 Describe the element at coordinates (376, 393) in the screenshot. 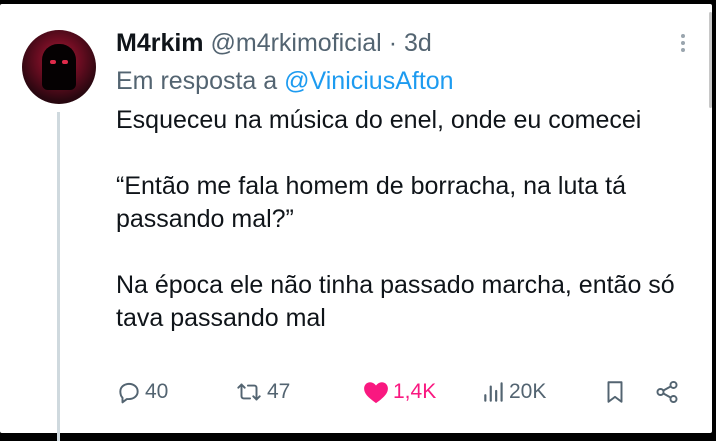

I see `heart-icon` at that location.